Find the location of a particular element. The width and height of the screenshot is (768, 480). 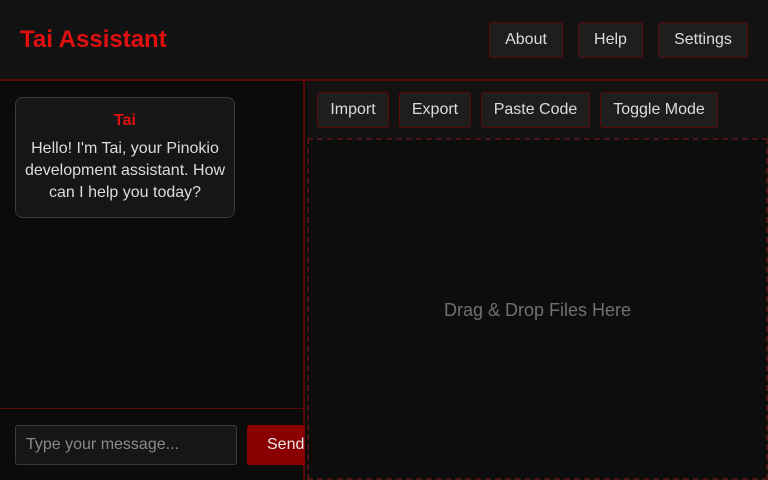

help-button: Help is located at coordinates (610, 40).